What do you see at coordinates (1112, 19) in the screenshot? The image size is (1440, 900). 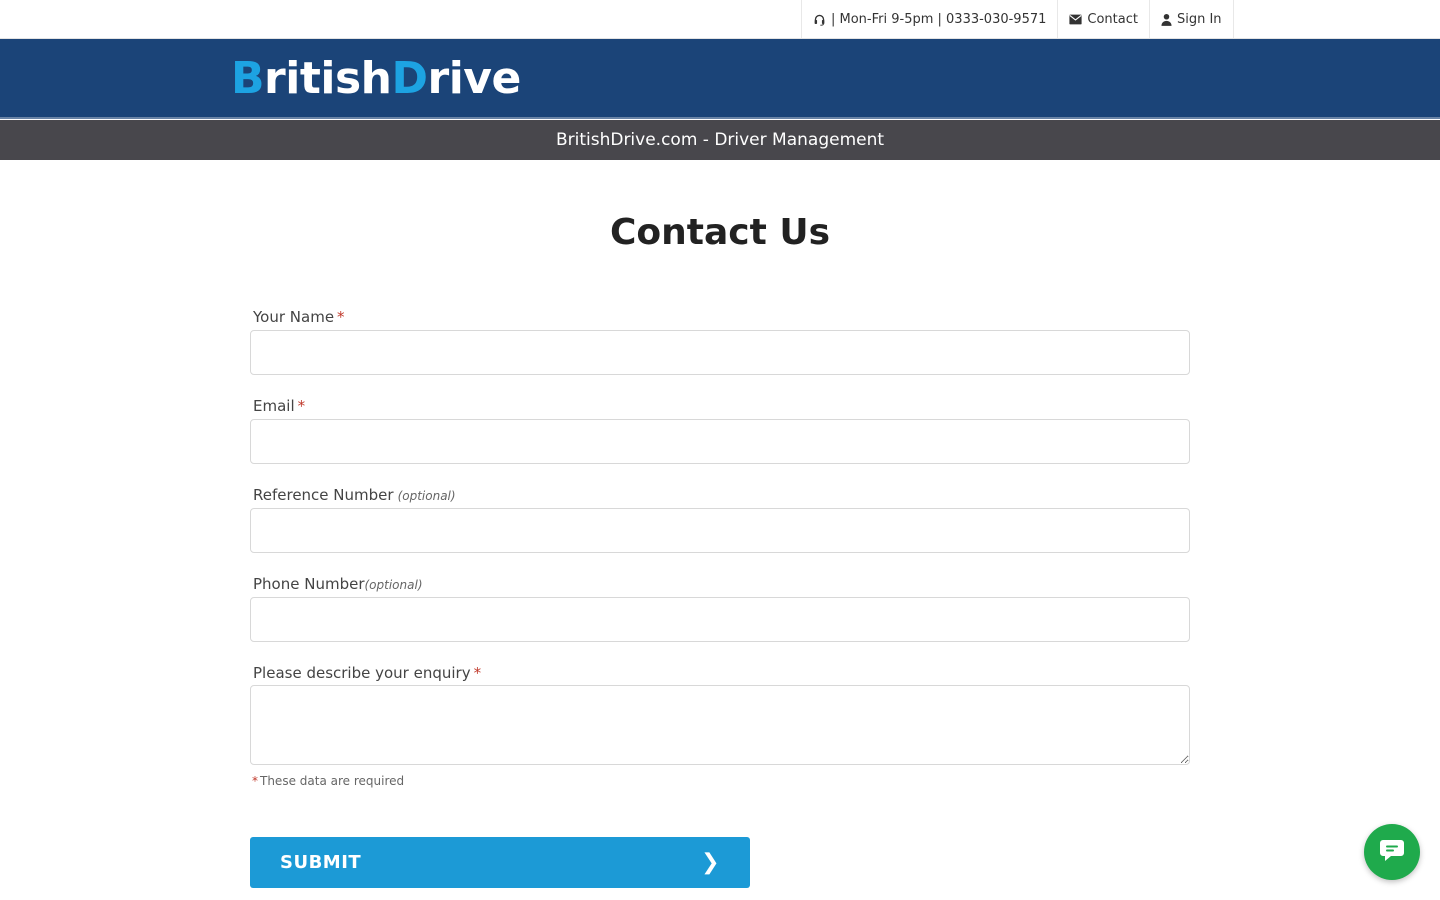 I see `contact-link-label: Contact` at bounding box center [1112, 19].